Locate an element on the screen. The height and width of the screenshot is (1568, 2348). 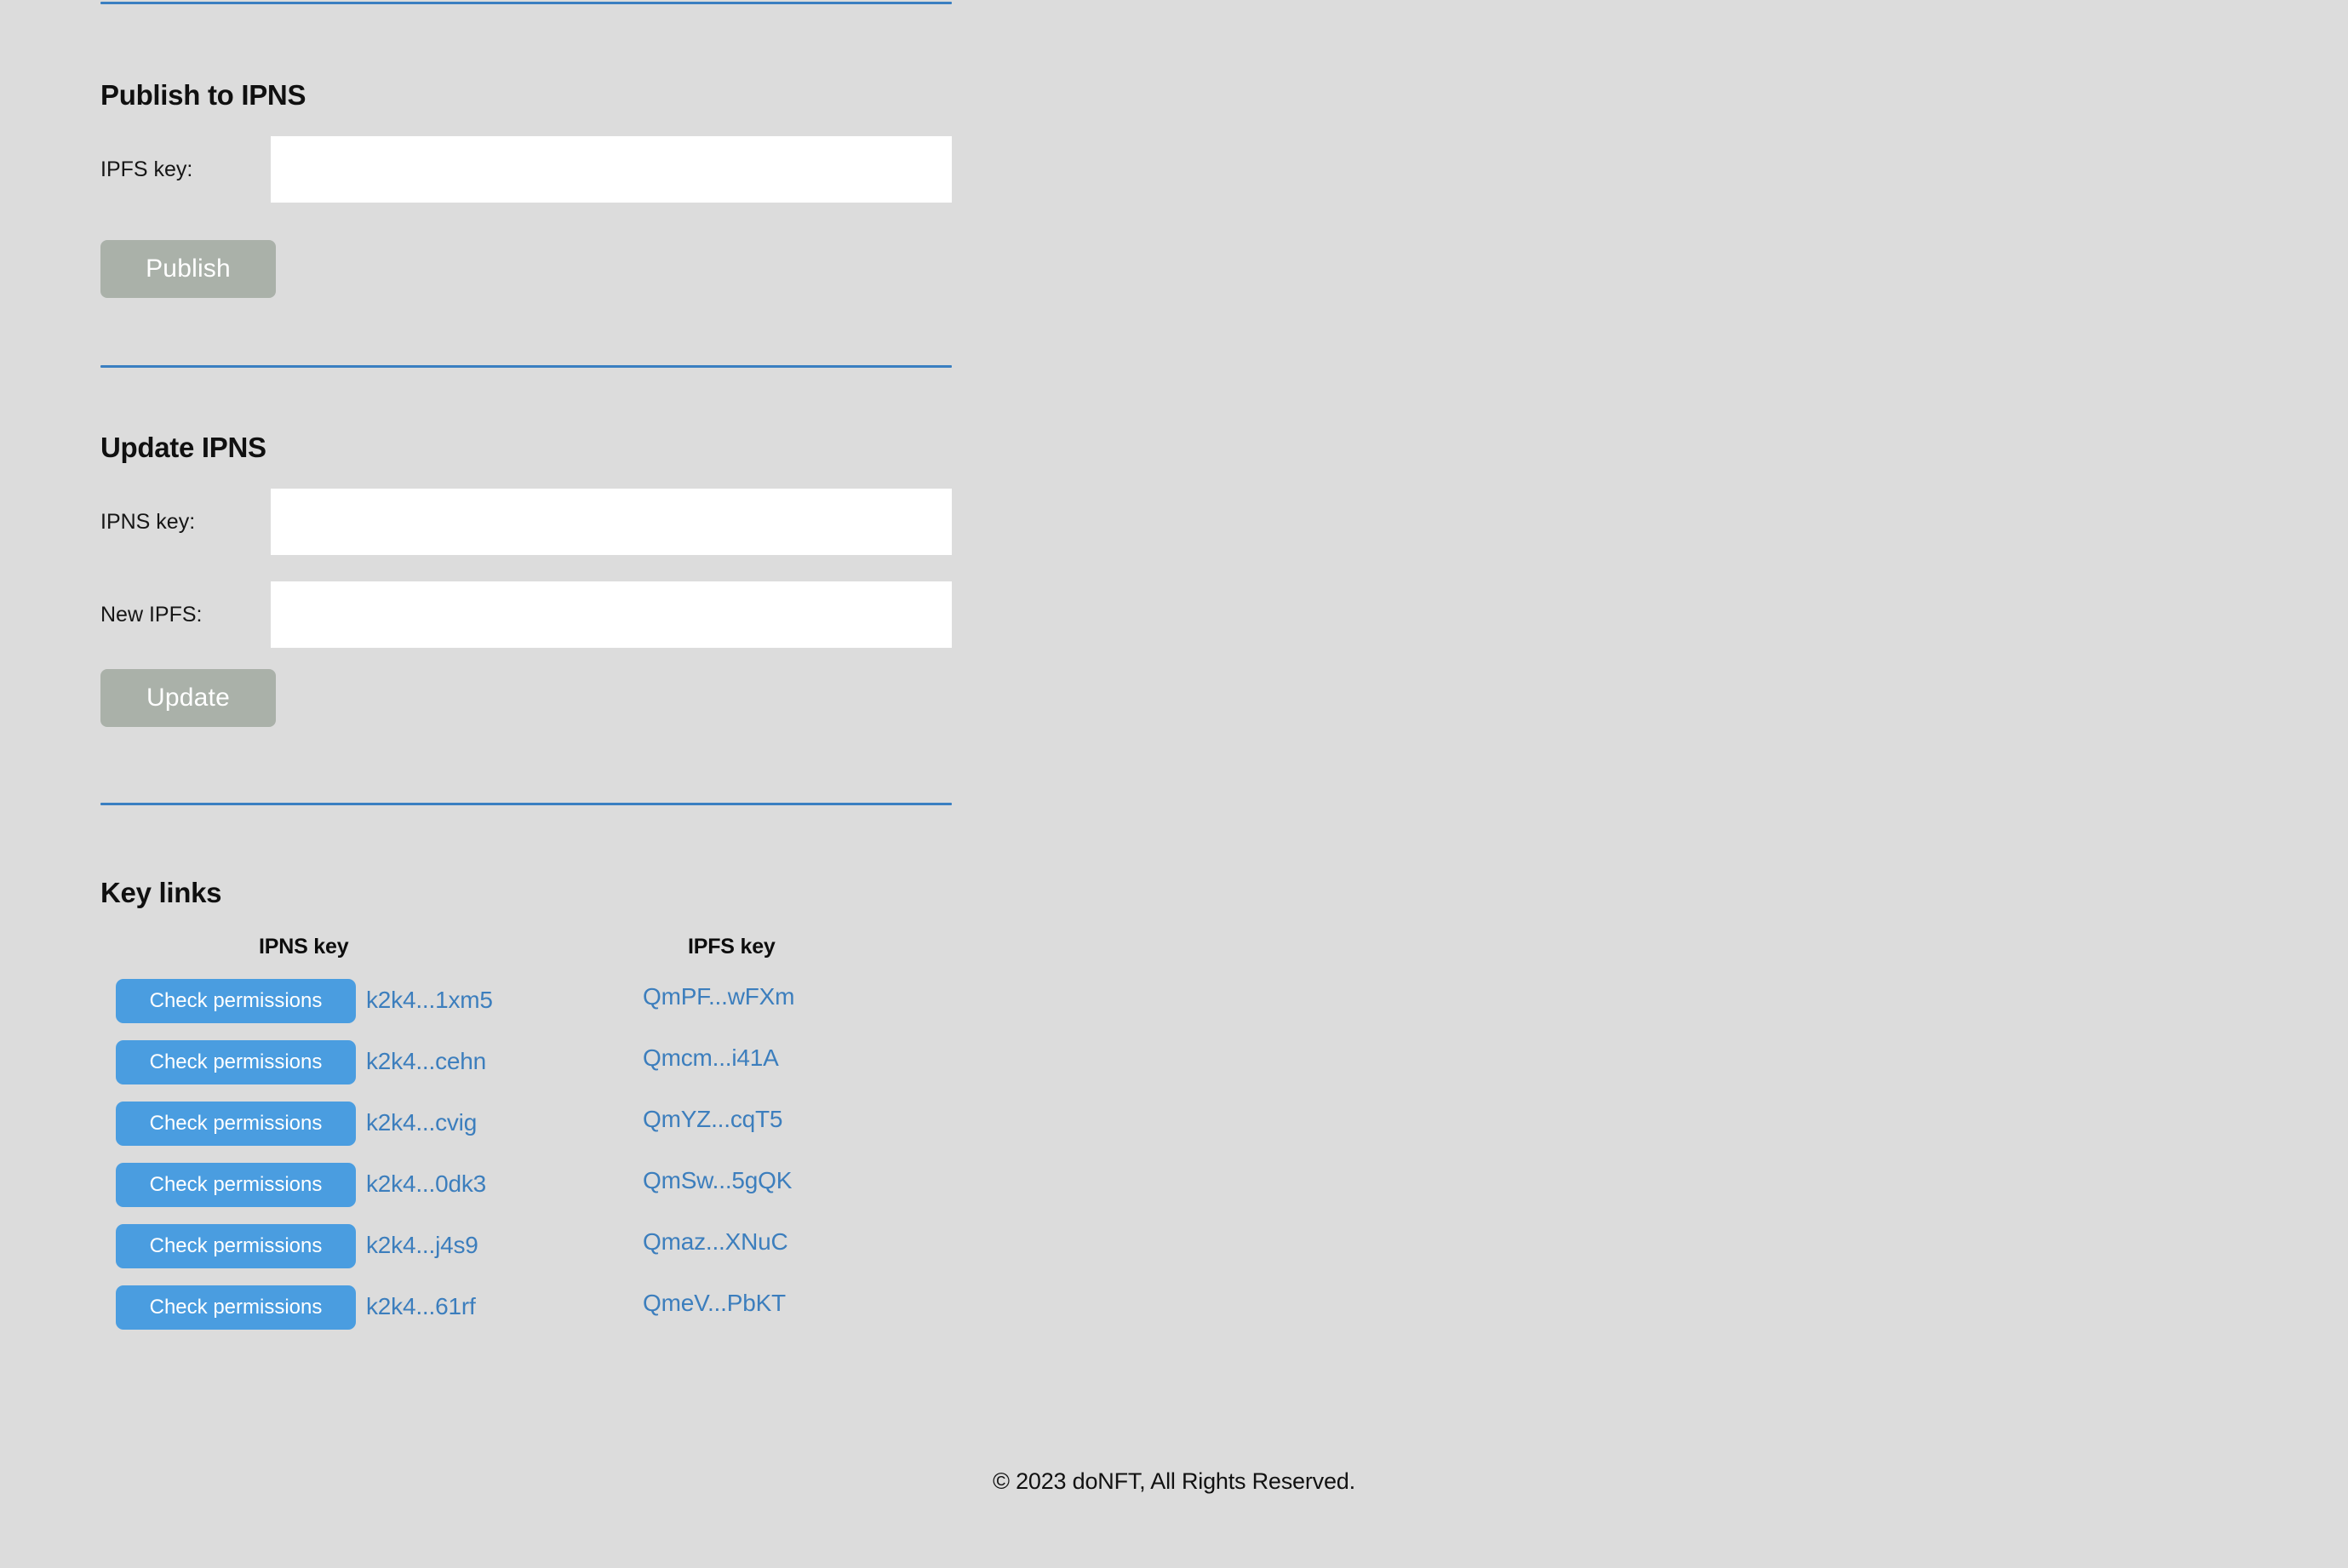
ipfs-key-link: QmSw...5gQK is located at coordinates (717, 1186).